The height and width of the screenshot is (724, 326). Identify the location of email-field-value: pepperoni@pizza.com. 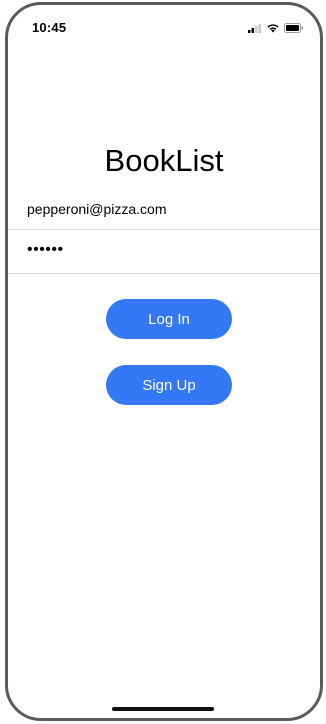
(97, 209).